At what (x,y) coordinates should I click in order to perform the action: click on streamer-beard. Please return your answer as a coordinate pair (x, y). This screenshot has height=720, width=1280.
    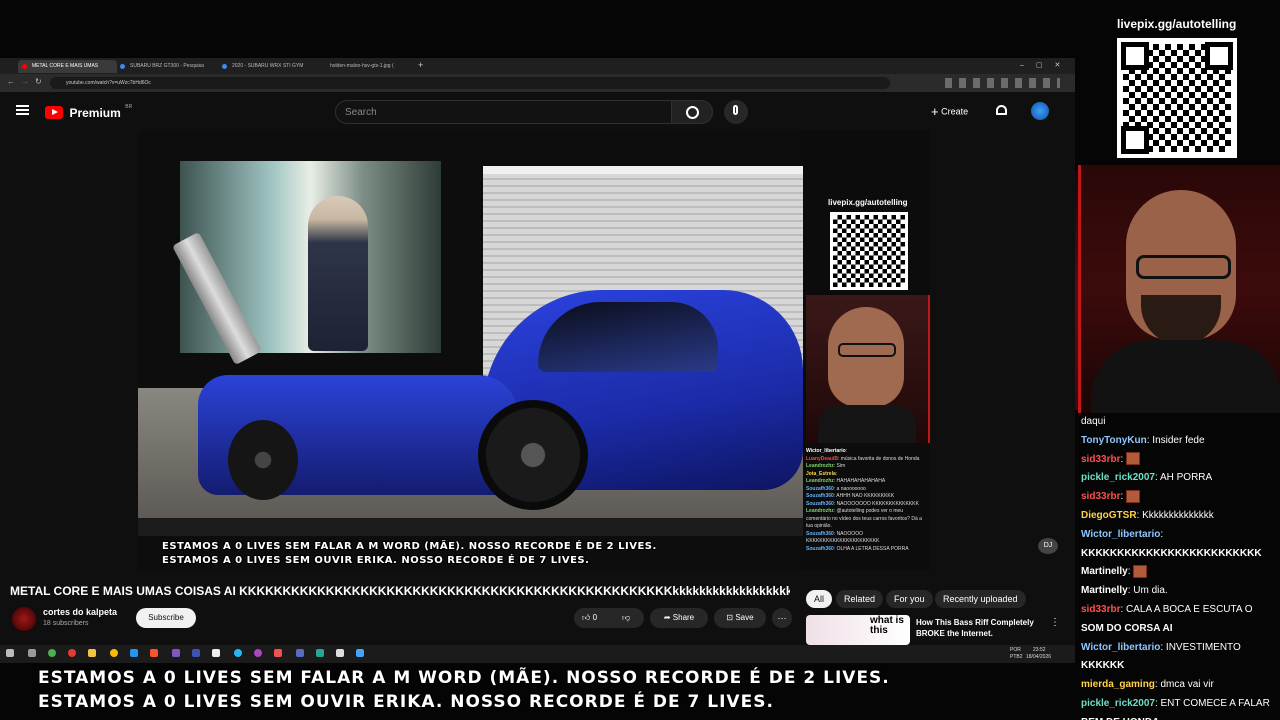
    Looking at the image, I should click on (1181, 320).